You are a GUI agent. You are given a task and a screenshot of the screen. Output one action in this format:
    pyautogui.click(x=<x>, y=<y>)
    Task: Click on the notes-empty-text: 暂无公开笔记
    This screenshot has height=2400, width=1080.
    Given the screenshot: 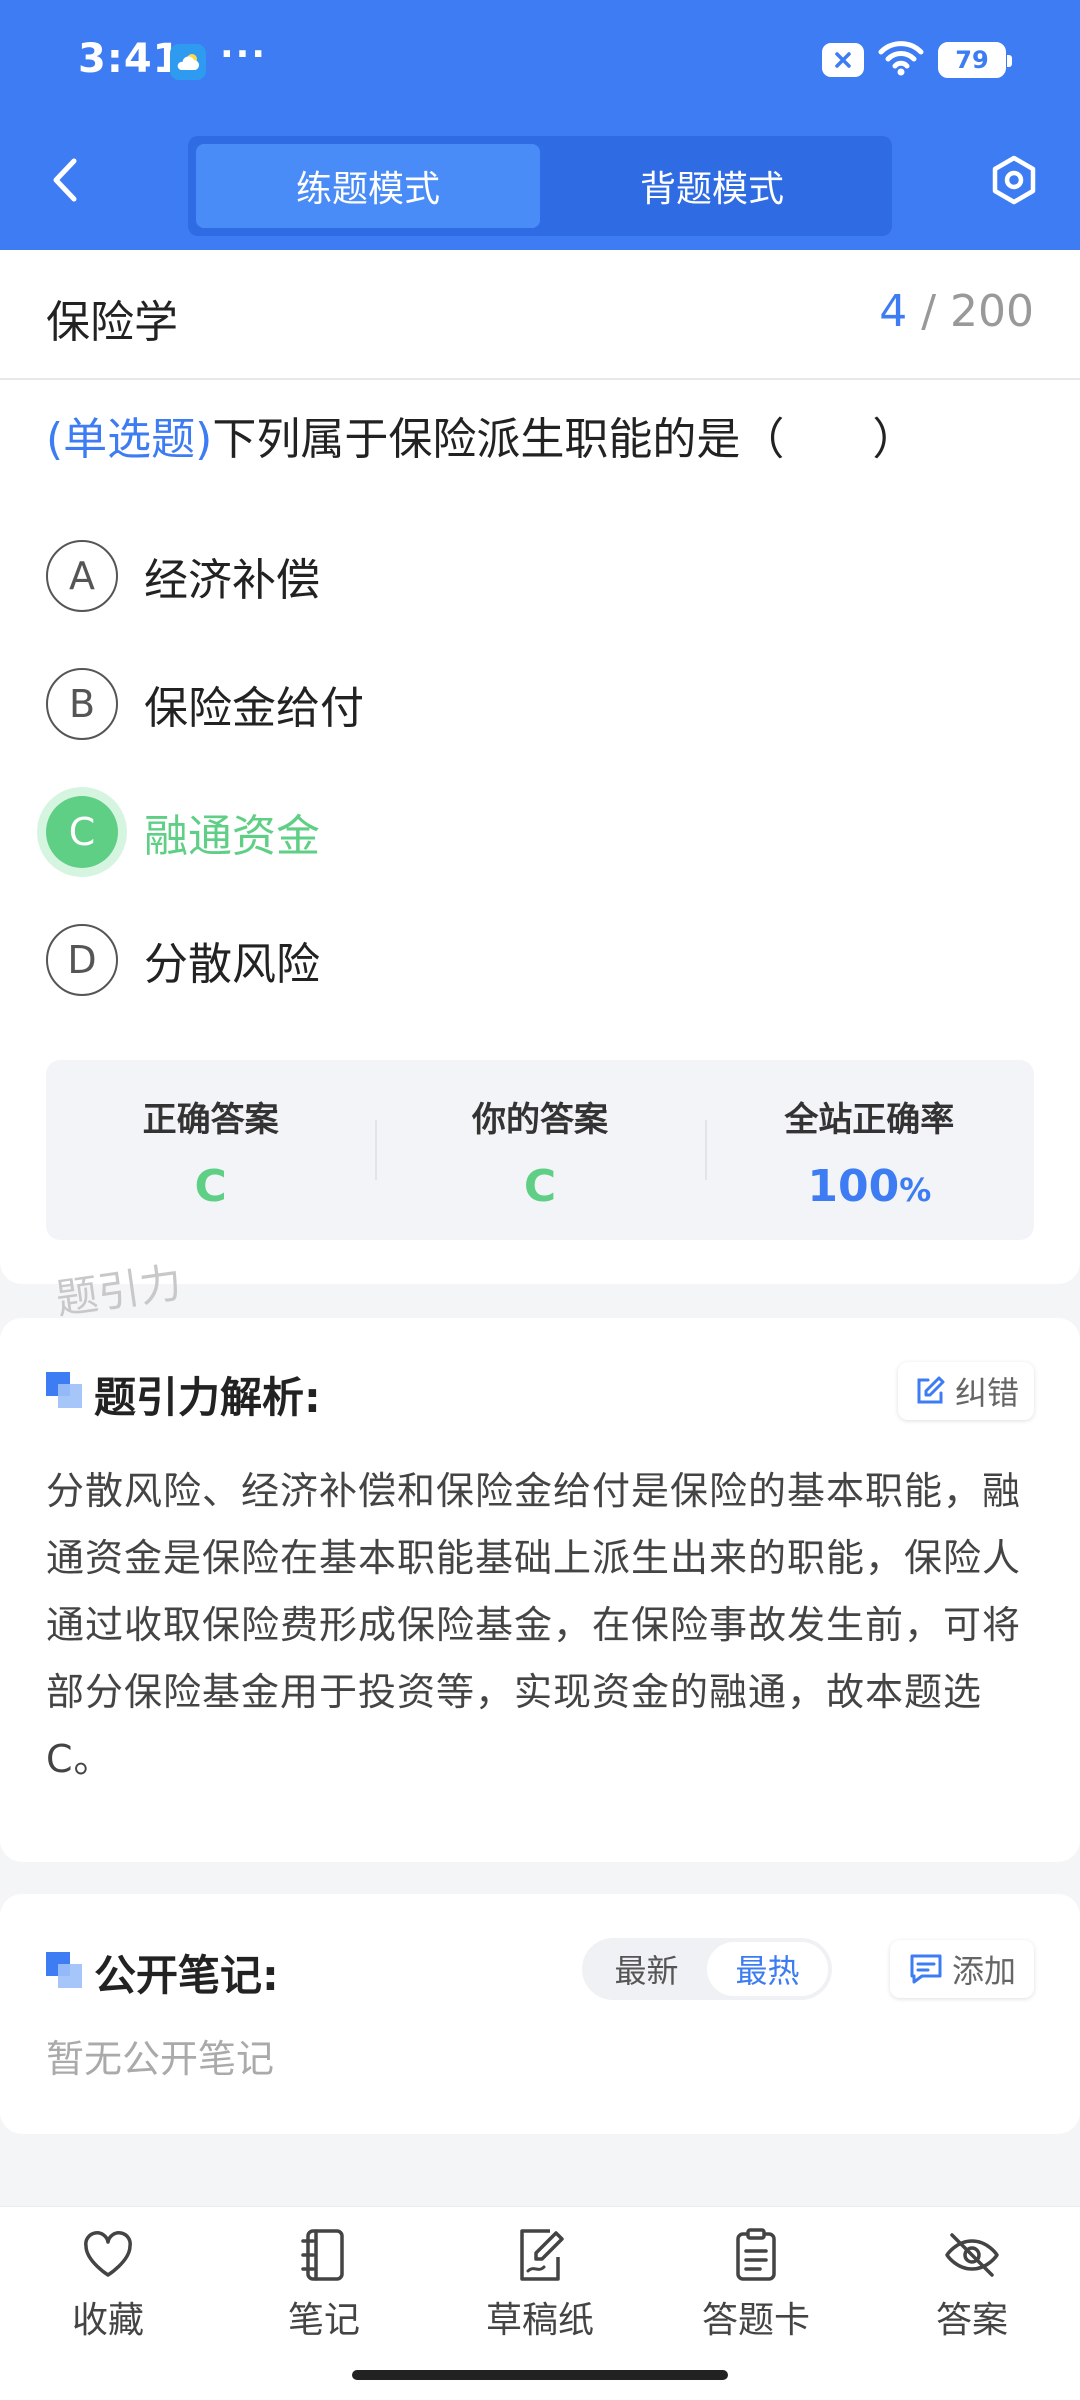 What is the action you would take?
    pyautogui.click(x=160, y=2059)
    